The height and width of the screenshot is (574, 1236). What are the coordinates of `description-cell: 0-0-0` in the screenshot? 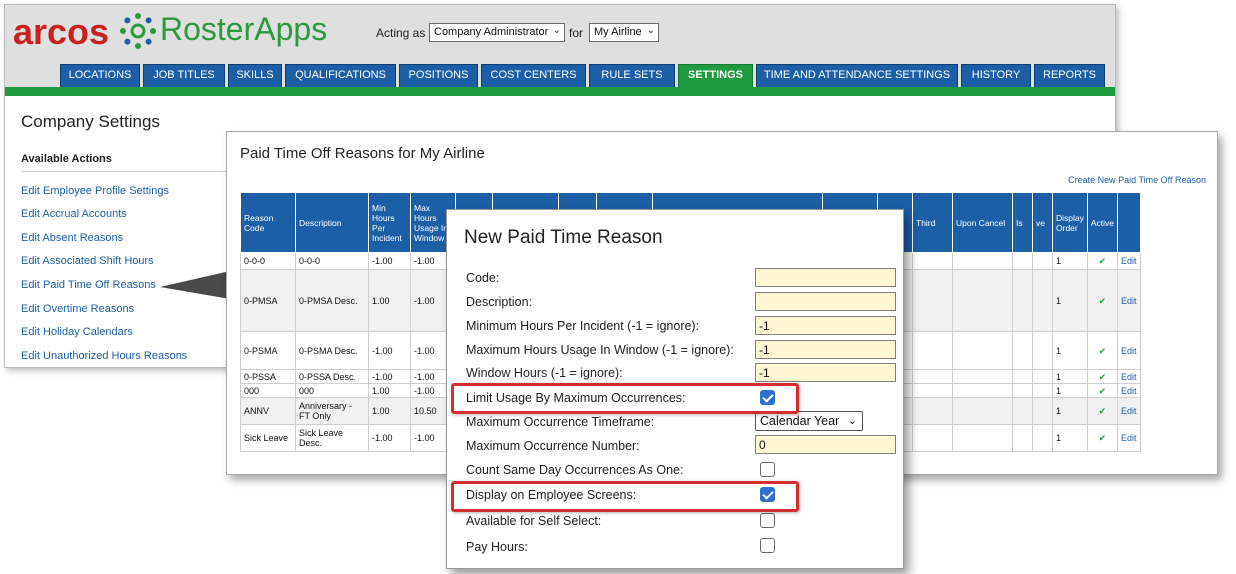 It's located at (332, 261).